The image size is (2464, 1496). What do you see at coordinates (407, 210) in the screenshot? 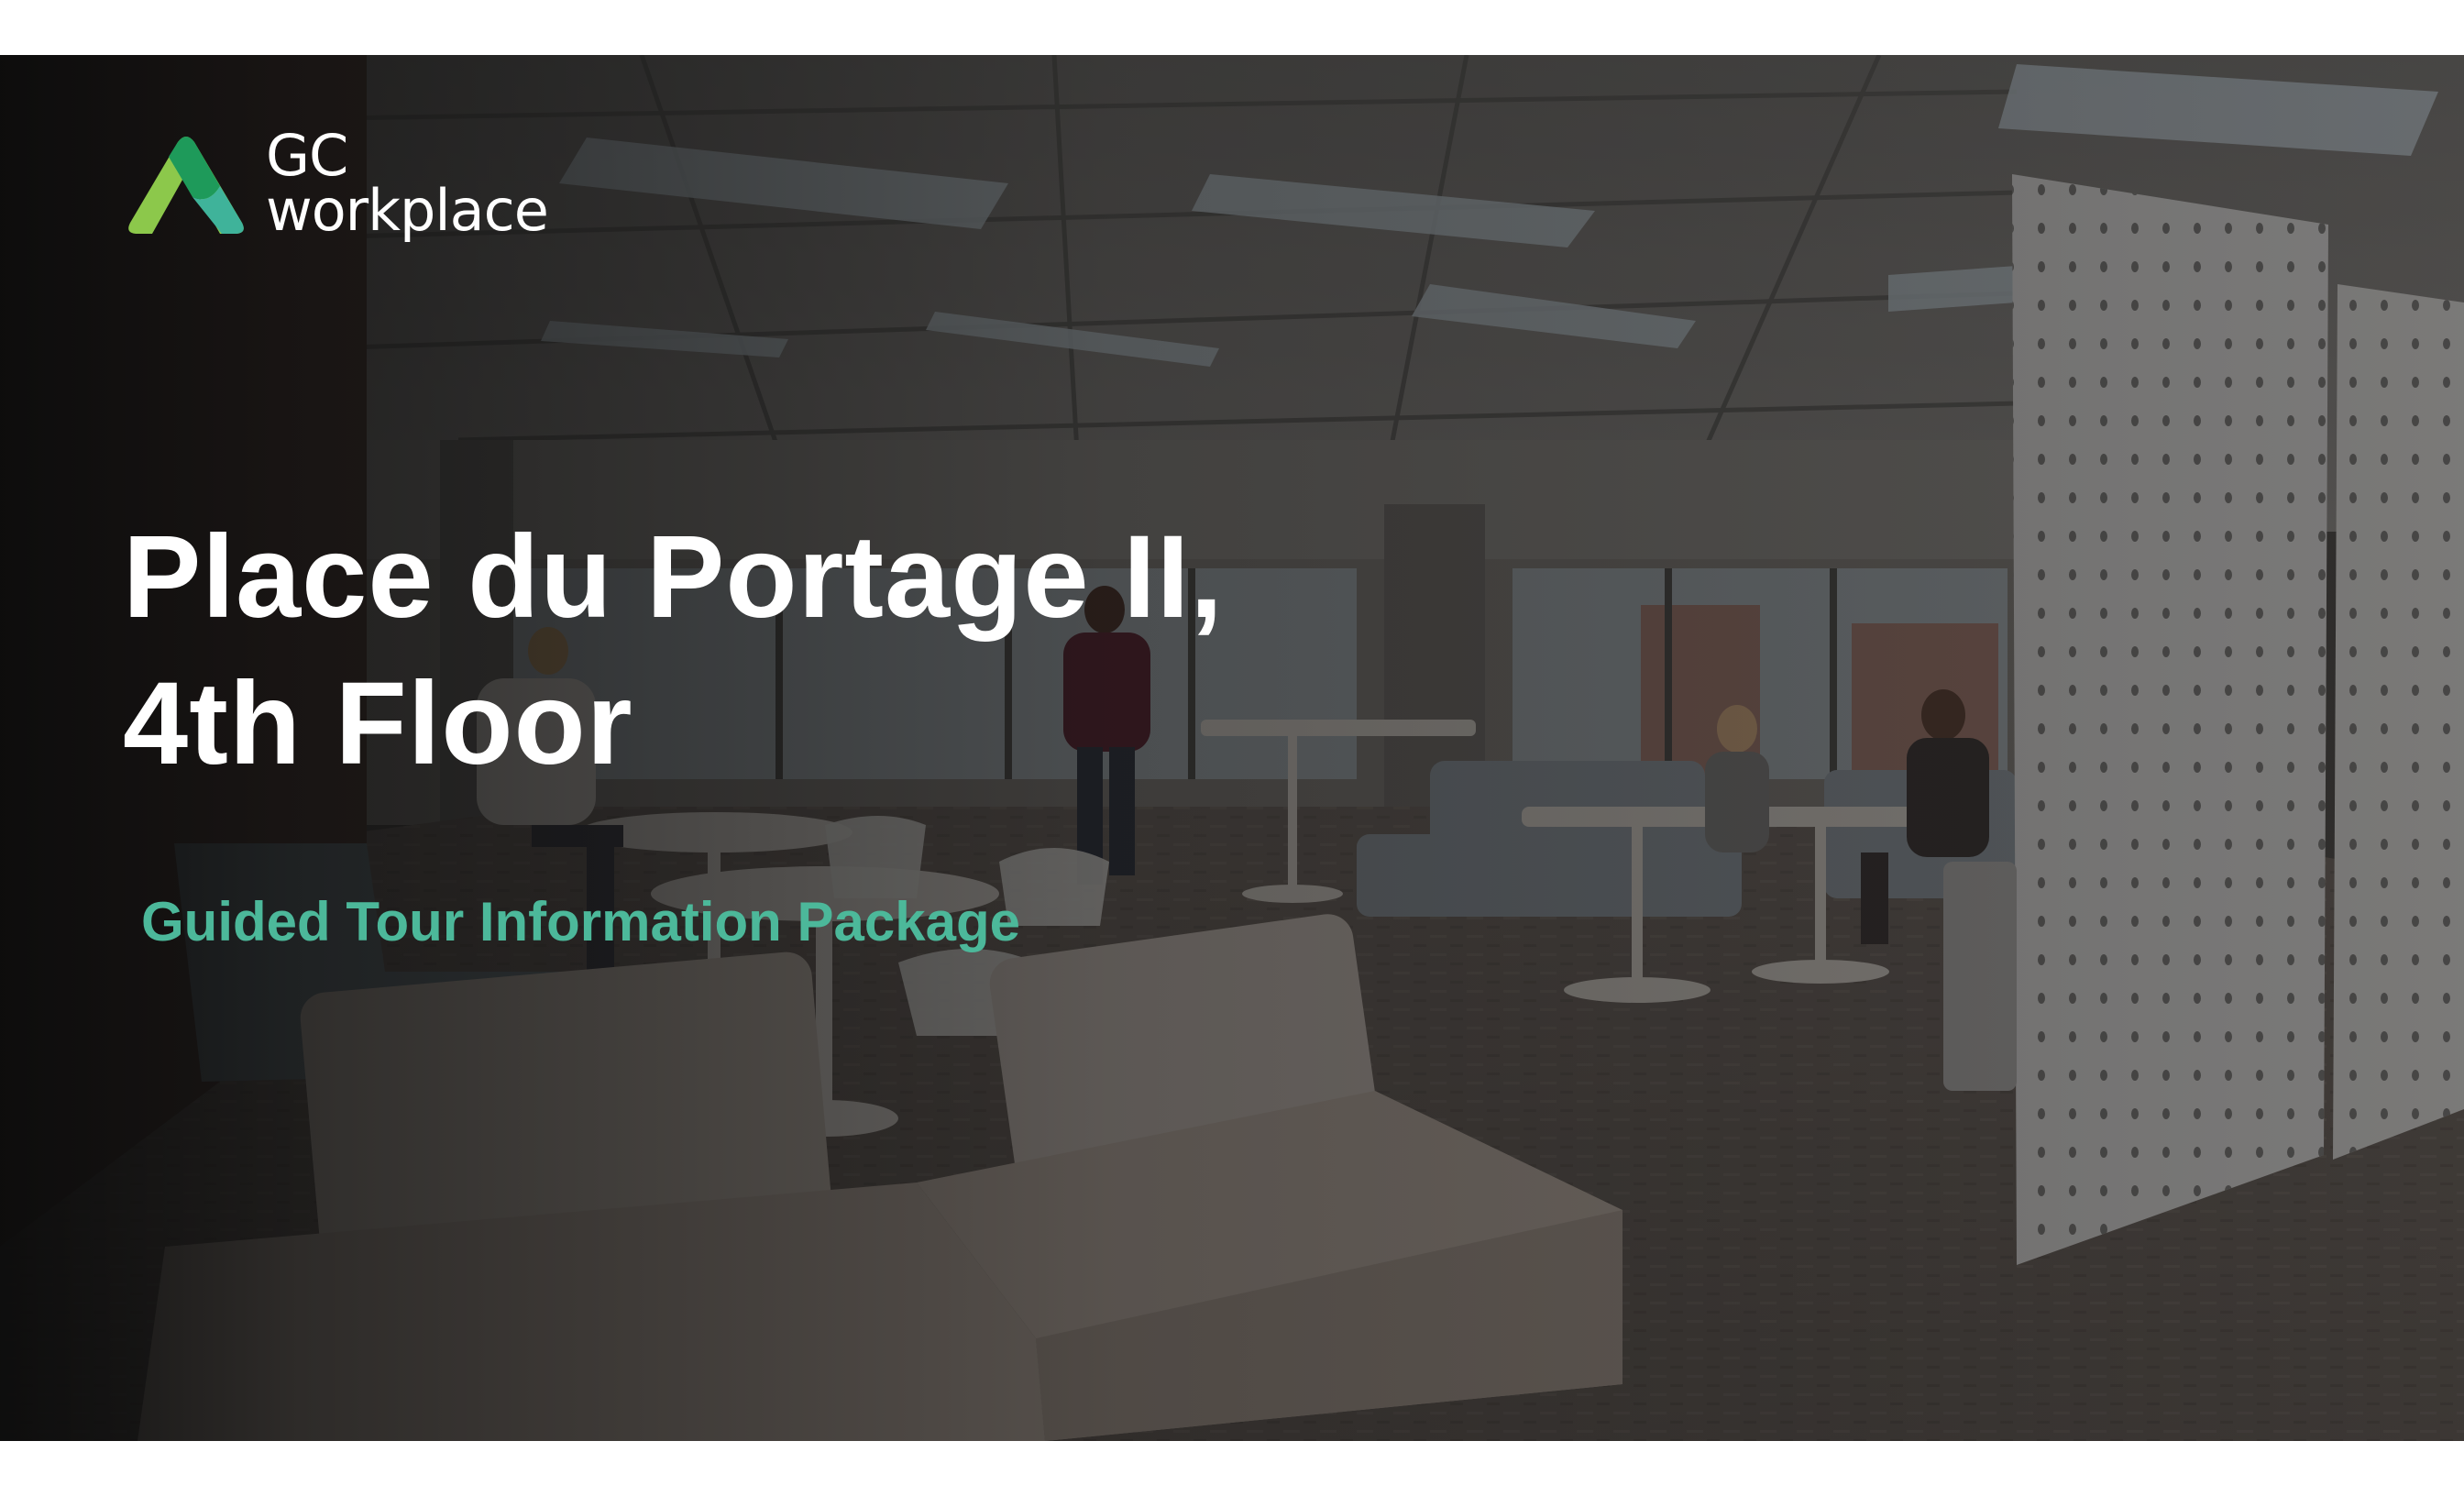
I see `logo-line-2: workplace` at bounding box center [407, 210].